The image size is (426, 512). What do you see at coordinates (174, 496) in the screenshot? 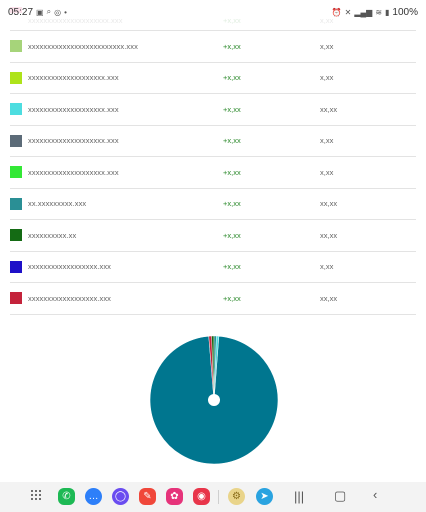
I see `gallery-app-icon: ✿` at bounding box center [174, 496].